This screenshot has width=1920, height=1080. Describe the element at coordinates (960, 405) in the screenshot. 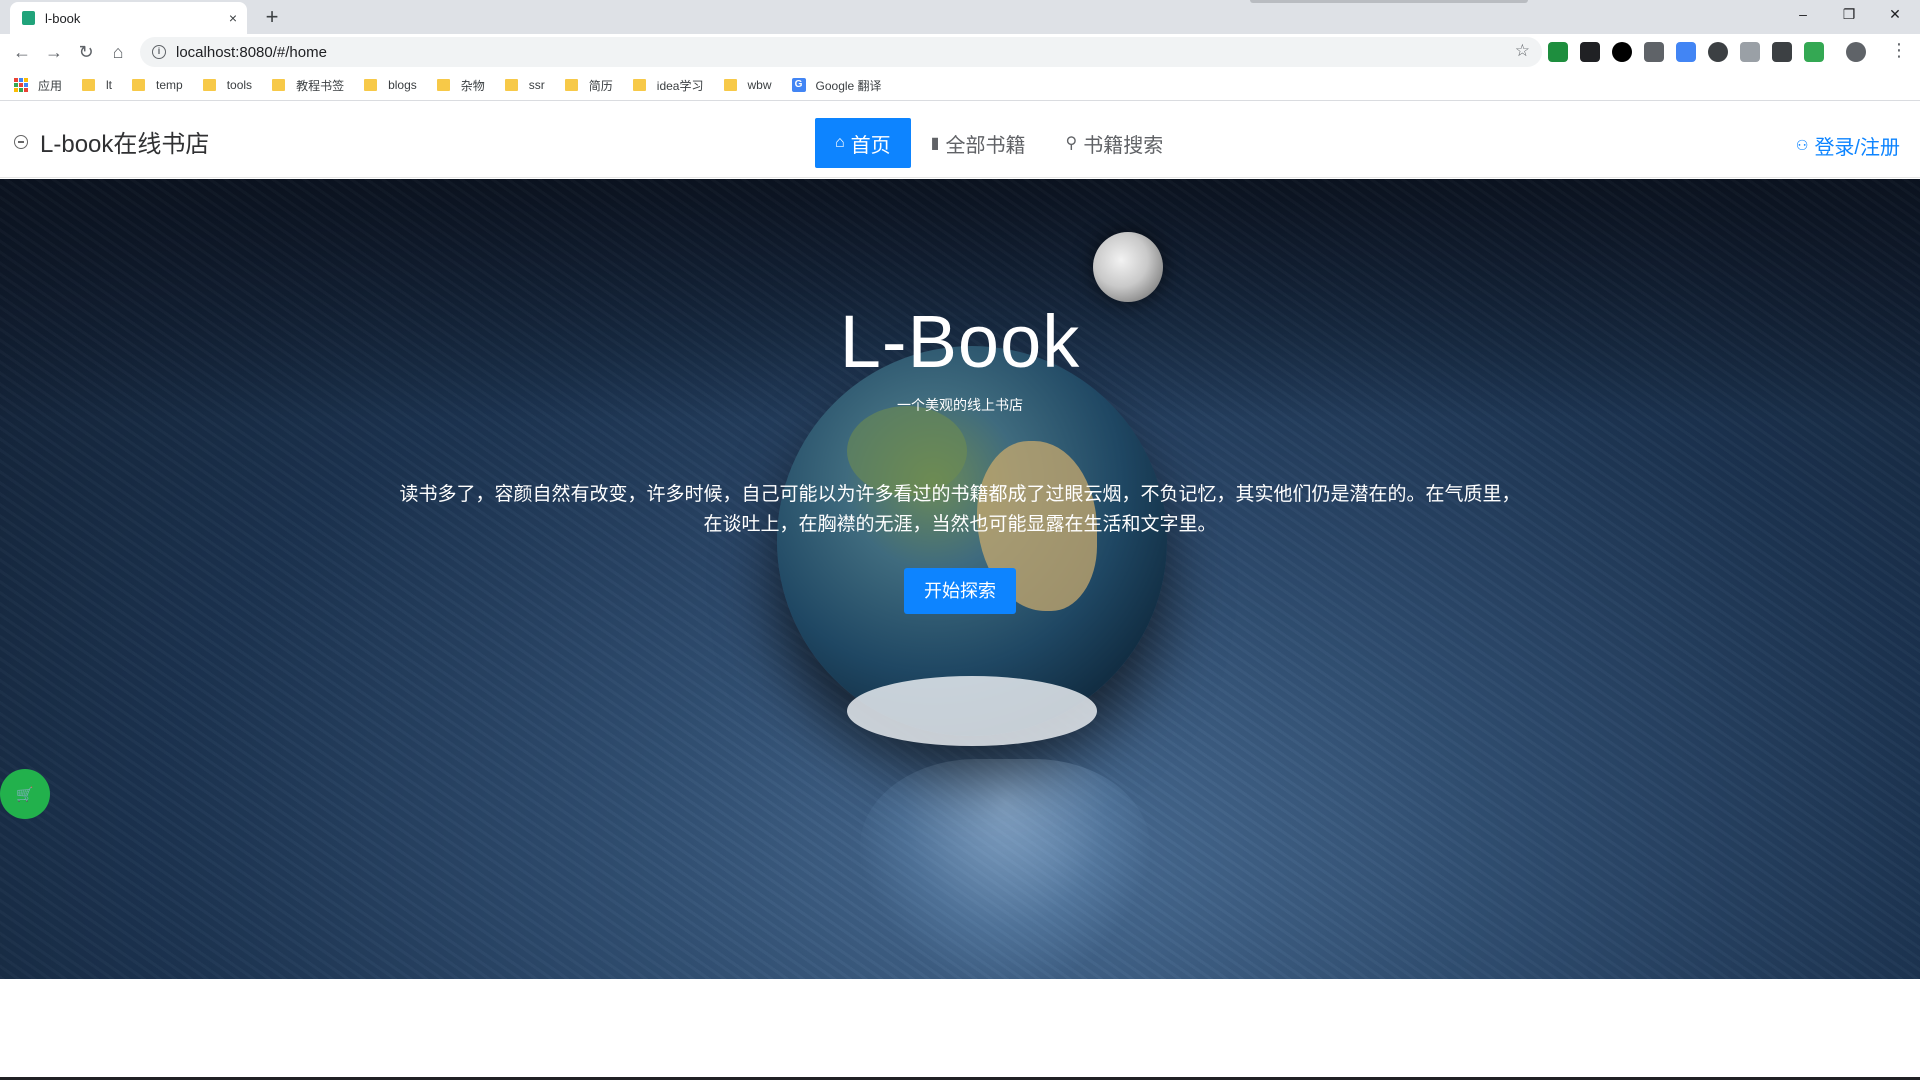

I see `hero-subtitle: 一个美观的线上书店` at that location.